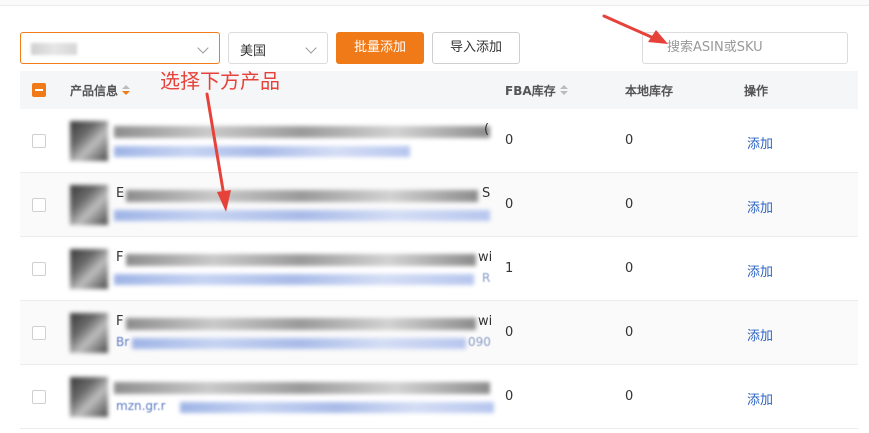  I want to click on annotation-label: 选择下方产品, so click(220, 81).